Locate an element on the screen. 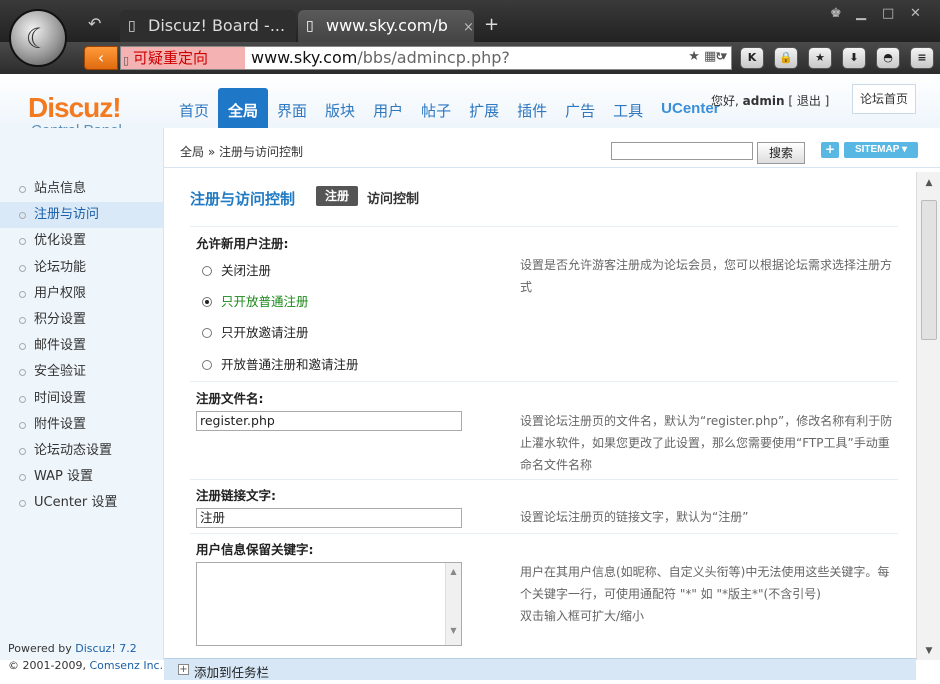 This screenshot has width=940, height=684. radio-register-closed: 关闭注册 is located at coordinates (236, 269).